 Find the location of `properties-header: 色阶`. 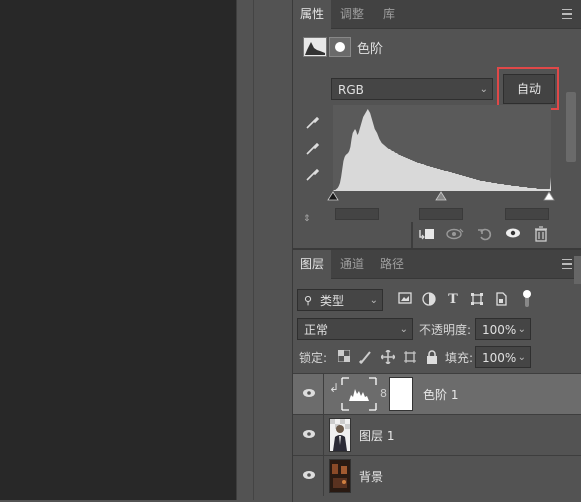

properties-header: 色阶 is located at coordinates (437, 47).